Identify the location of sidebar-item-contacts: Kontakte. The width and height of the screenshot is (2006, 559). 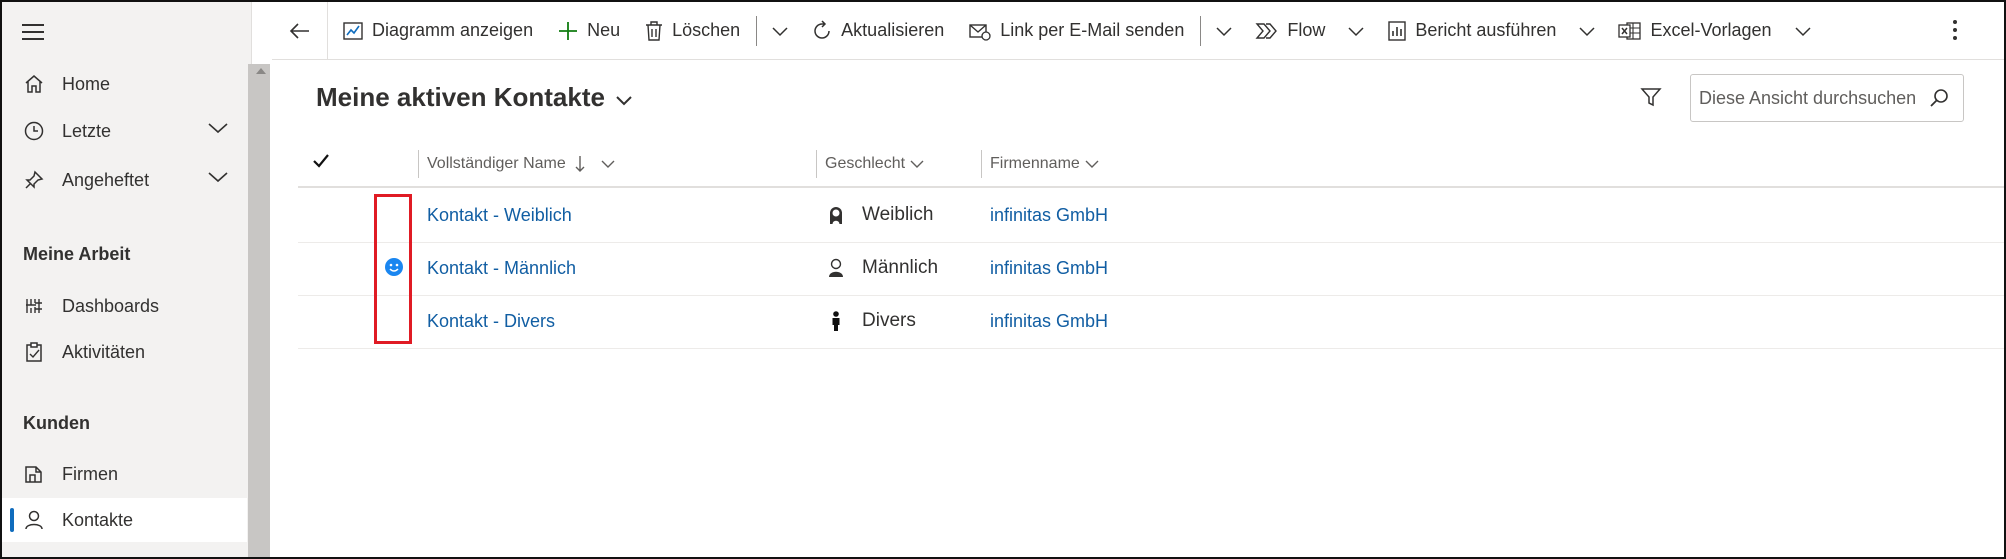
(124, 520).